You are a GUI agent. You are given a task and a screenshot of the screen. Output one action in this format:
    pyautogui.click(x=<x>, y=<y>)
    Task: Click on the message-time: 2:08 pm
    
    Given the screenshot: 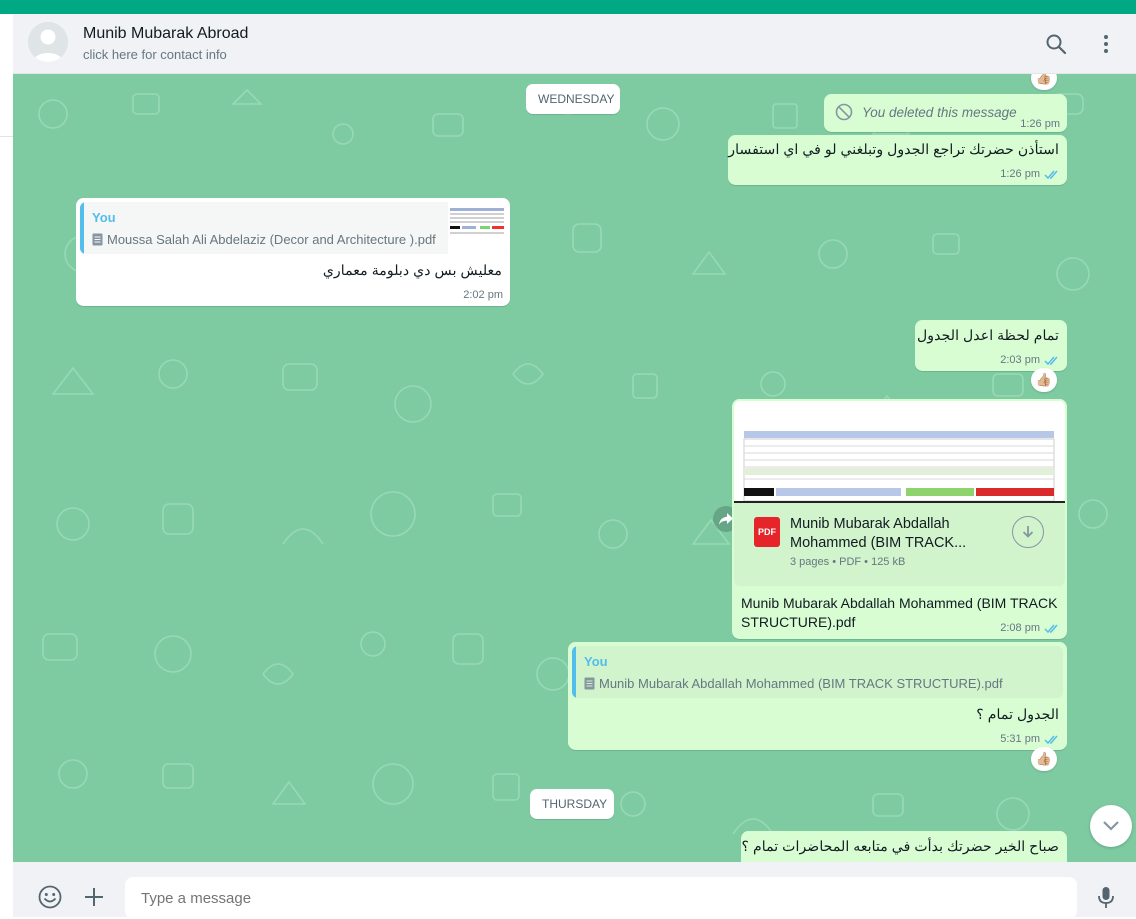 What is the action you would take?
    pyautogui.click(x=1020, y=628)
    